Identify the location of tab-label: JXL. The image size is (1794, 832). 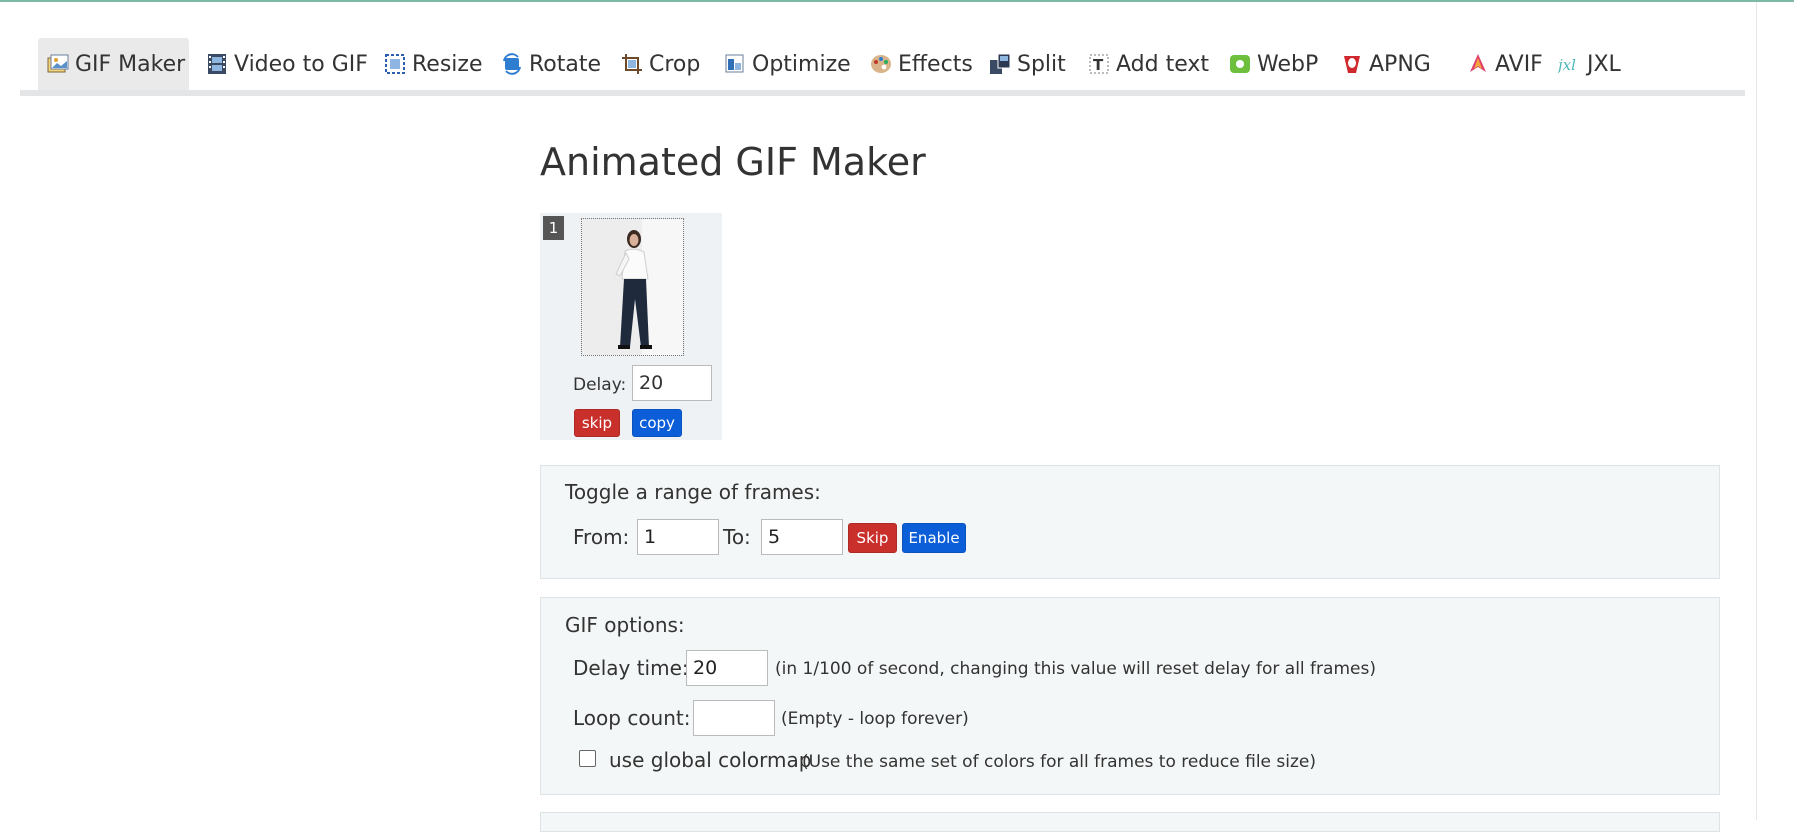
(1604, 64).